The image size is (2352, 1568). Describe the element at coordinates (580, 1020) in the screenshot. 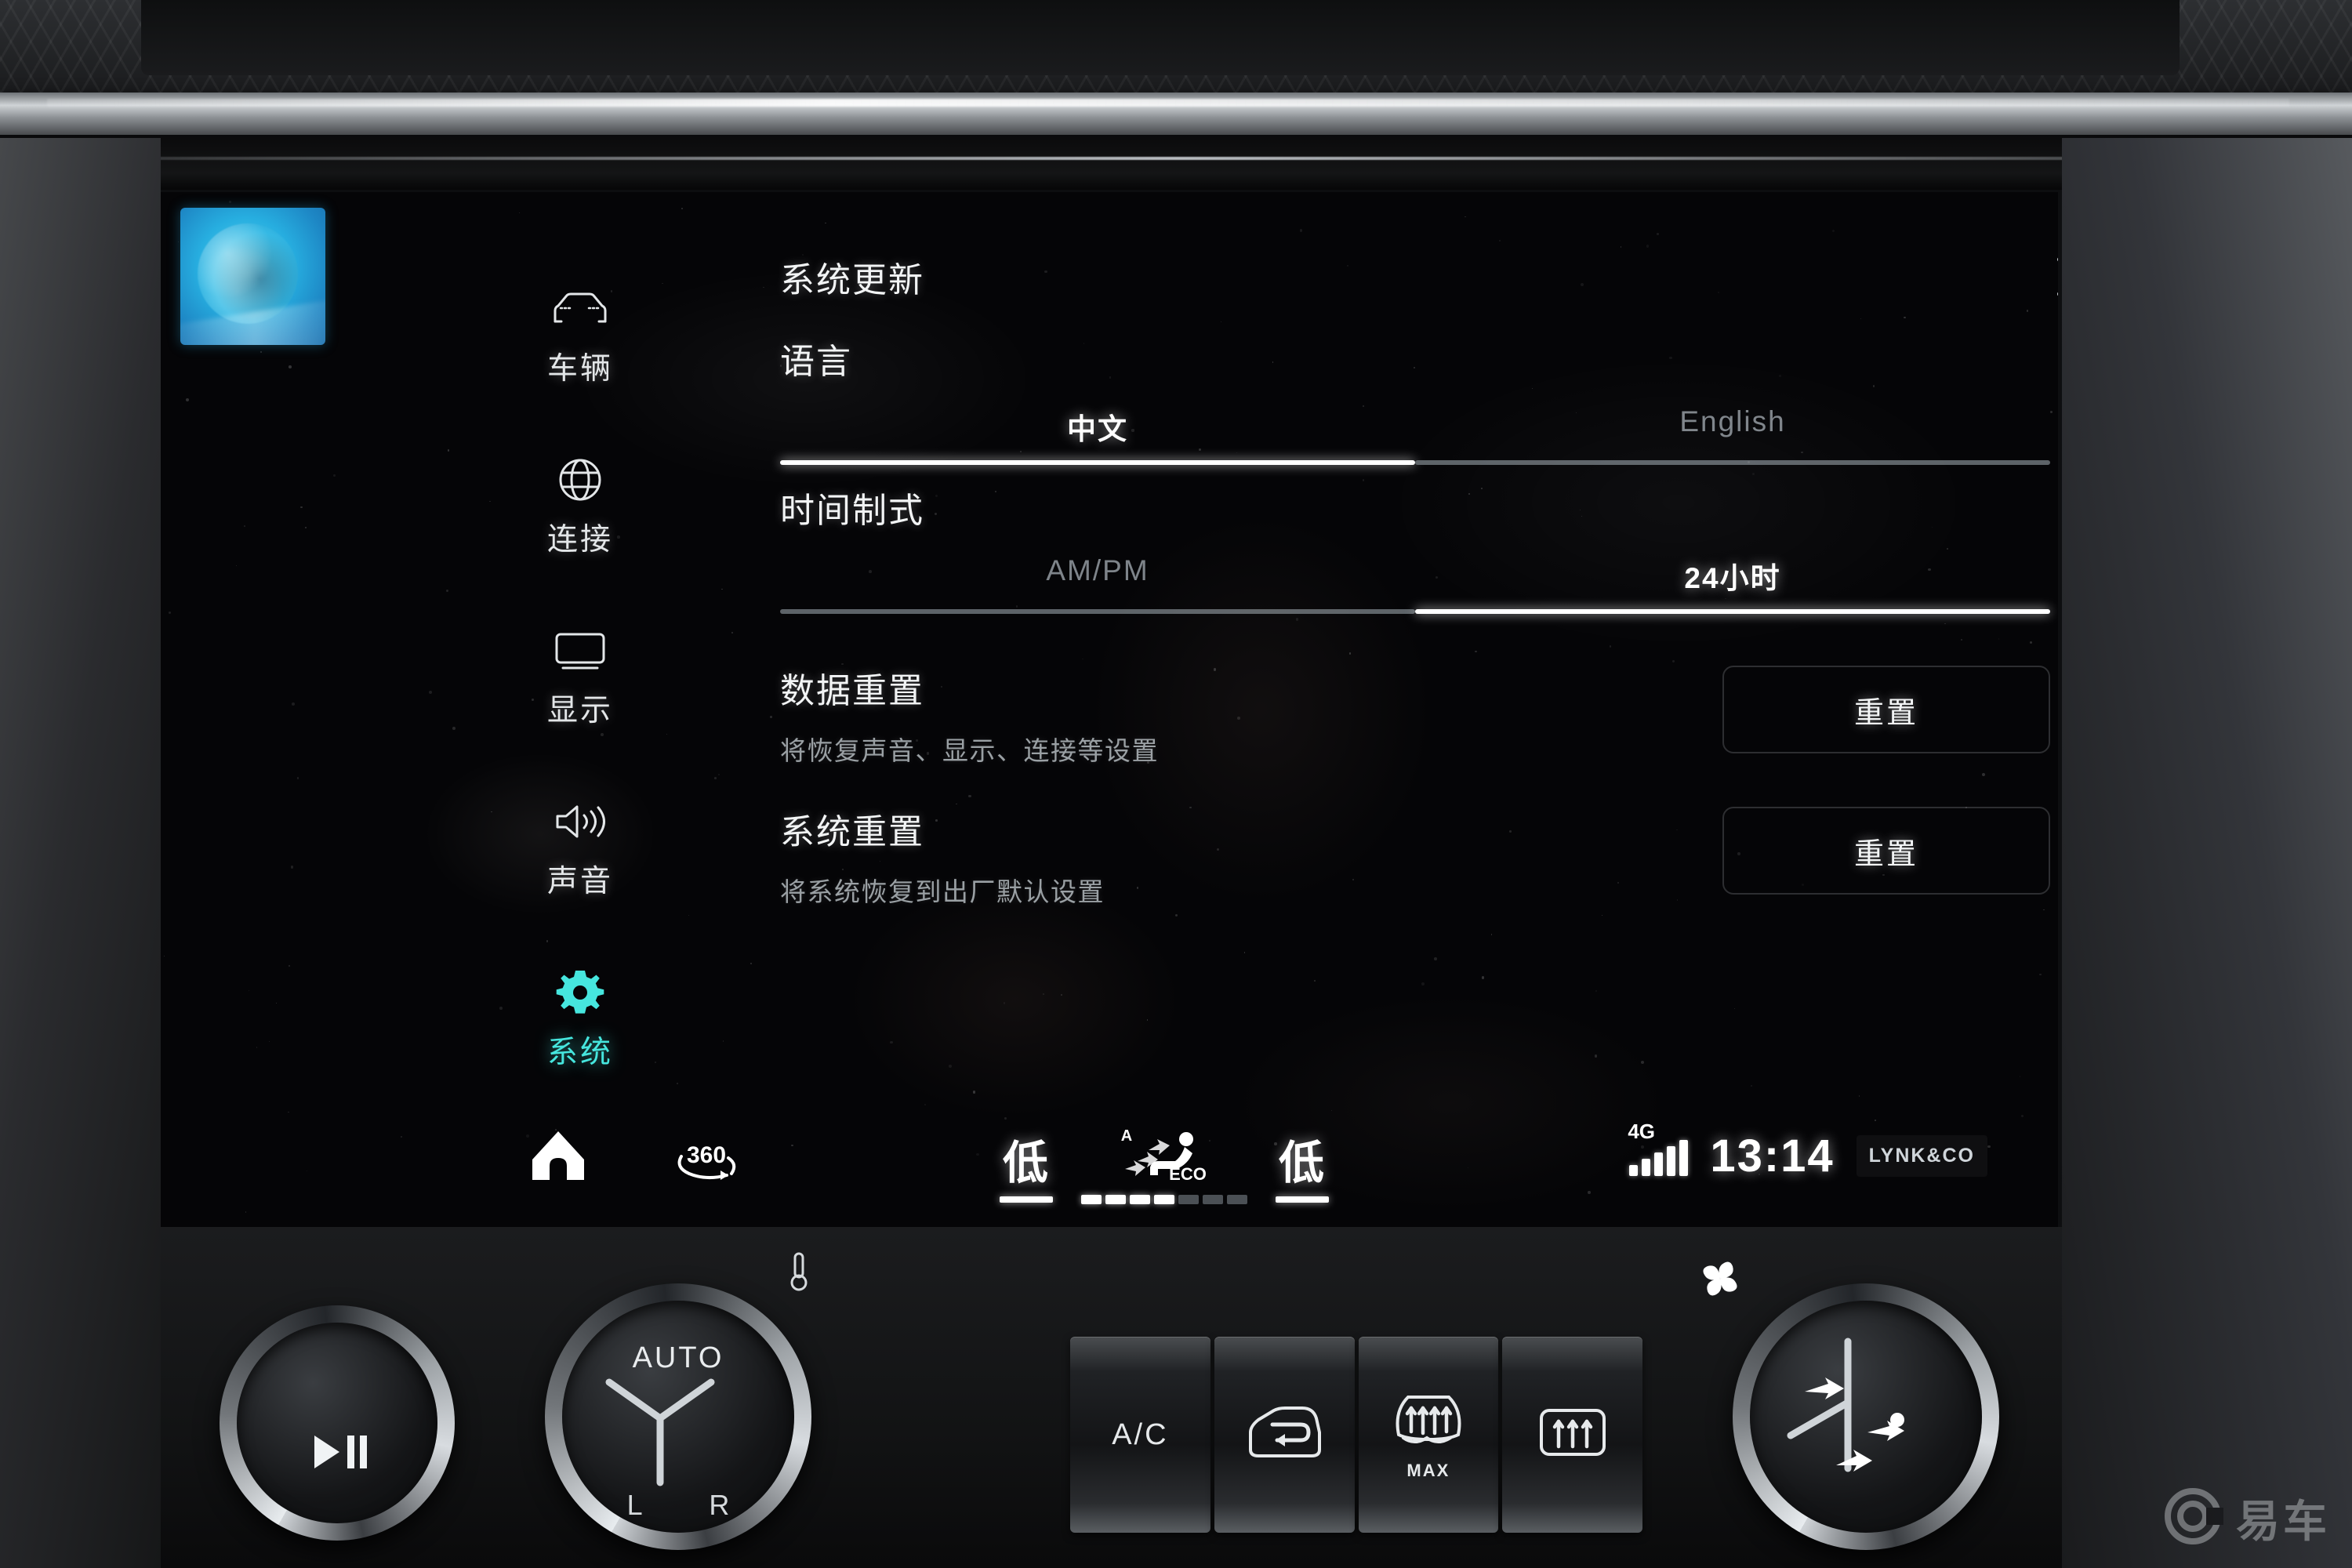

I see `sidebar-item-system: 系统` at that location.